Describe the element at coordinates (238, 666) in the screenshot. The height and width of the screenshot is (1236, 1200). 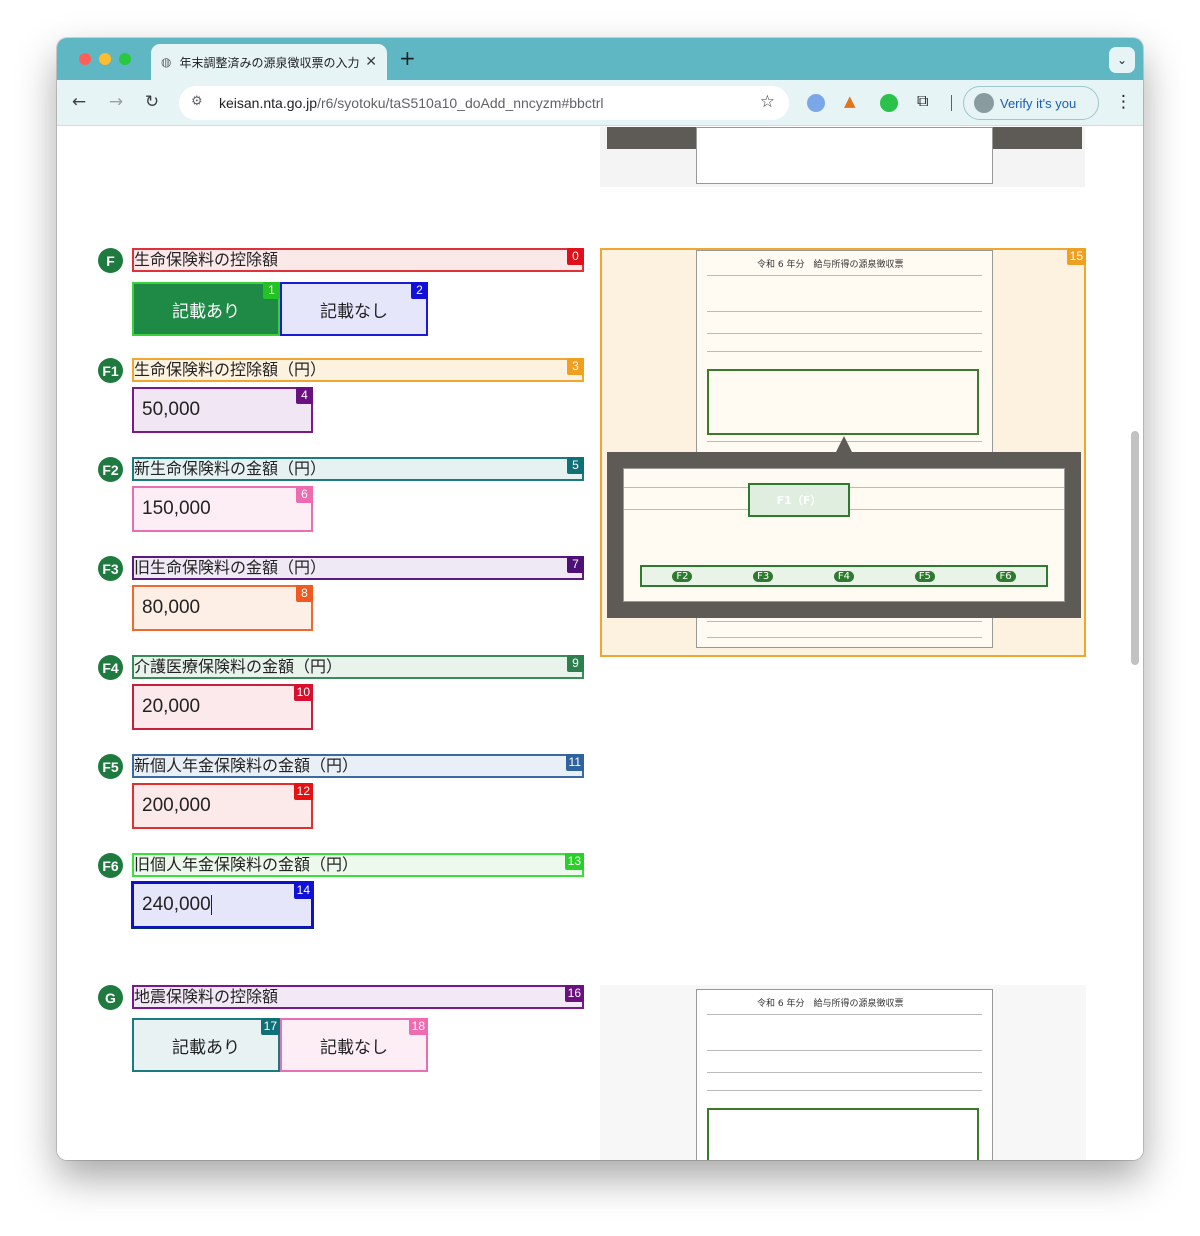
I see `label-text: 介護医療保険料の金額（円）` at that location.